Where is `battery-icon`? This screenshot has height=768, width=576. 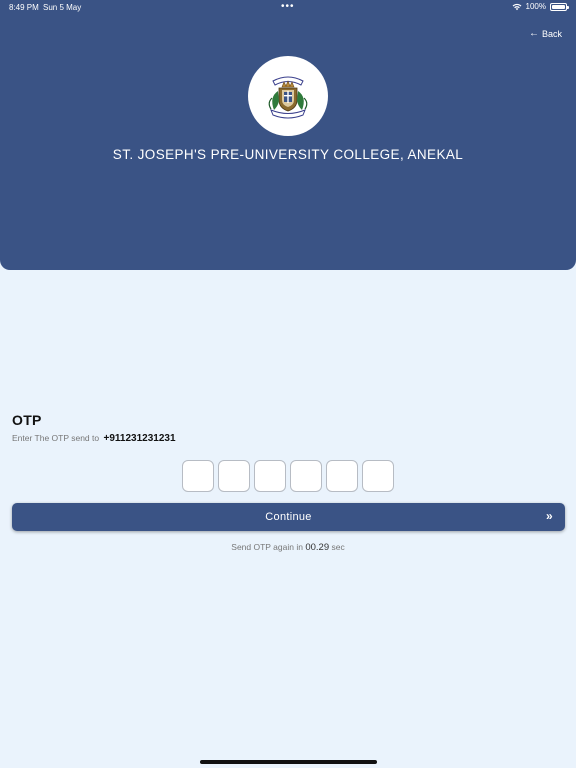
battery-icon is located at coordinates (559, 6).